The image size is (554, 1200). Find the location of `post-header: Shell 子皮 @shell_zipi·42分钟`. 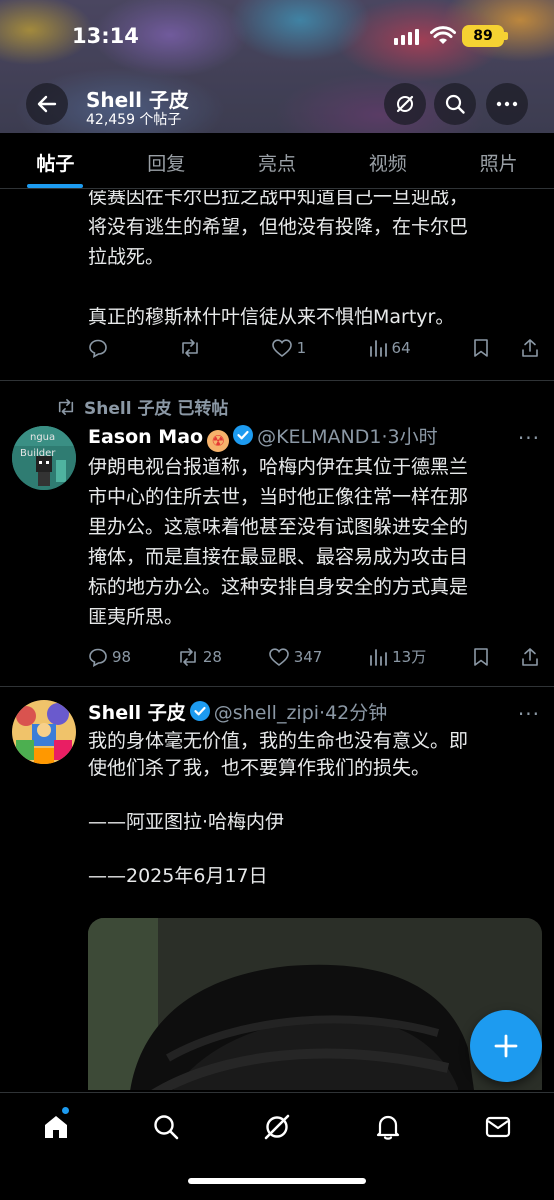

post-header: Shell 子皮 @shell_zipi·42分钟 is located at coordinates (238, 712).